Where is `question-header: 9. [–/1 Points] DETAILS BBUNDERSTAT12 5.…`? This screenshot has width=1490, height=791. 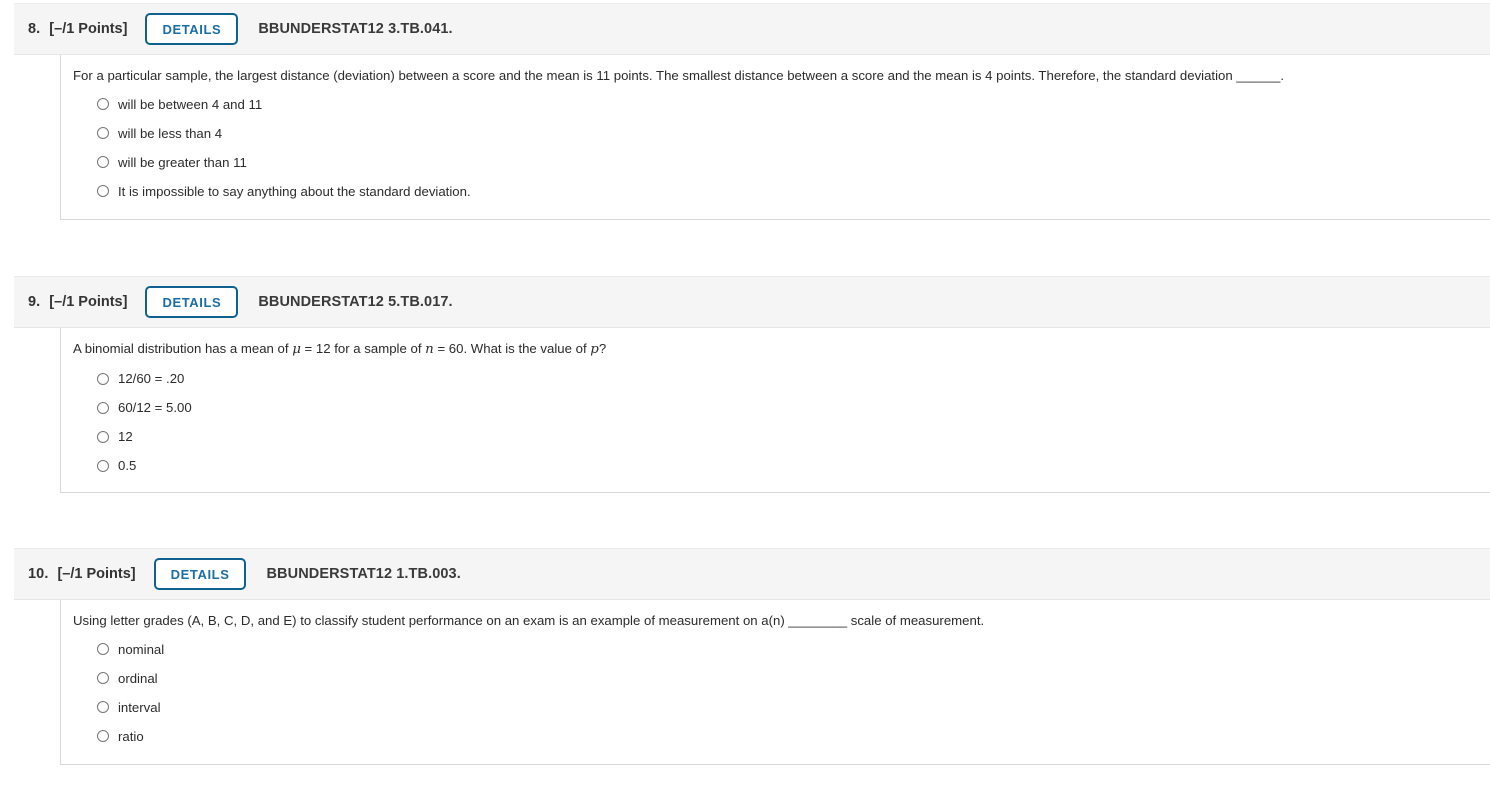
question-header: 9. [–/1 Points] DETAILS BBUNDERSTAT12 5.… is located at coordinates (752, 302).